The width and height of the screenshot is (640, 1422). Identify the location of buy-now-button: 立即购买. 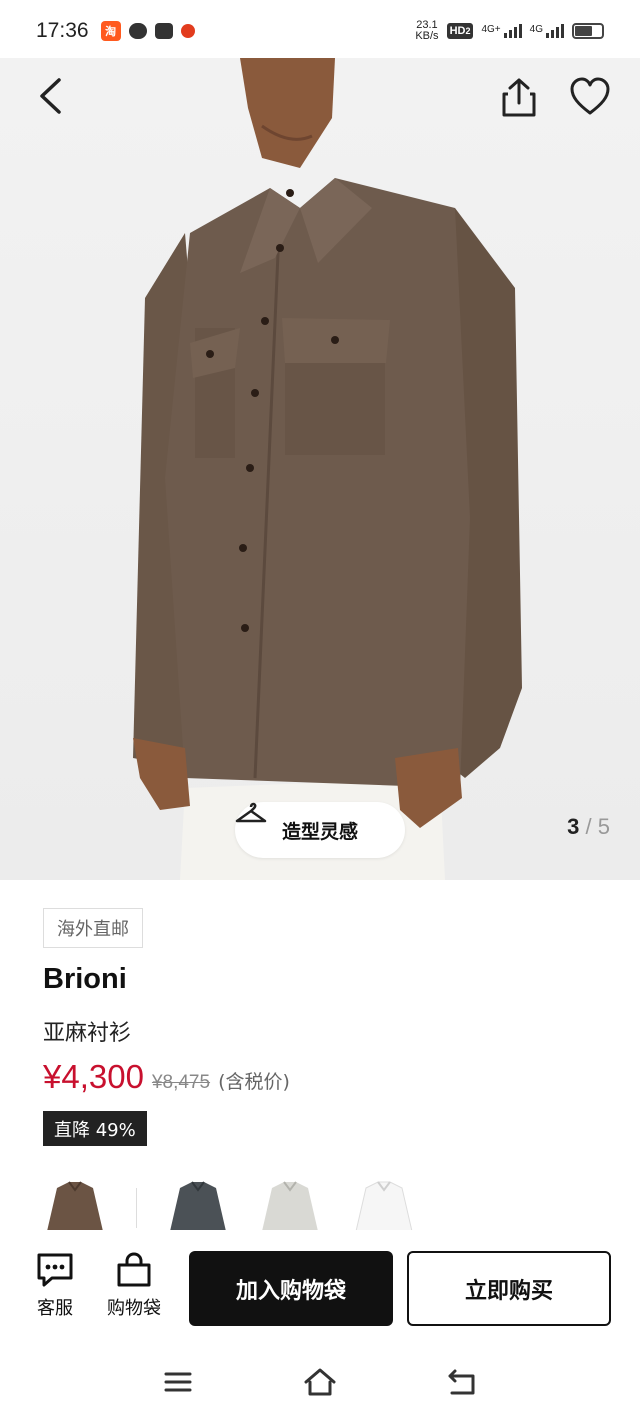
(509, 1288).